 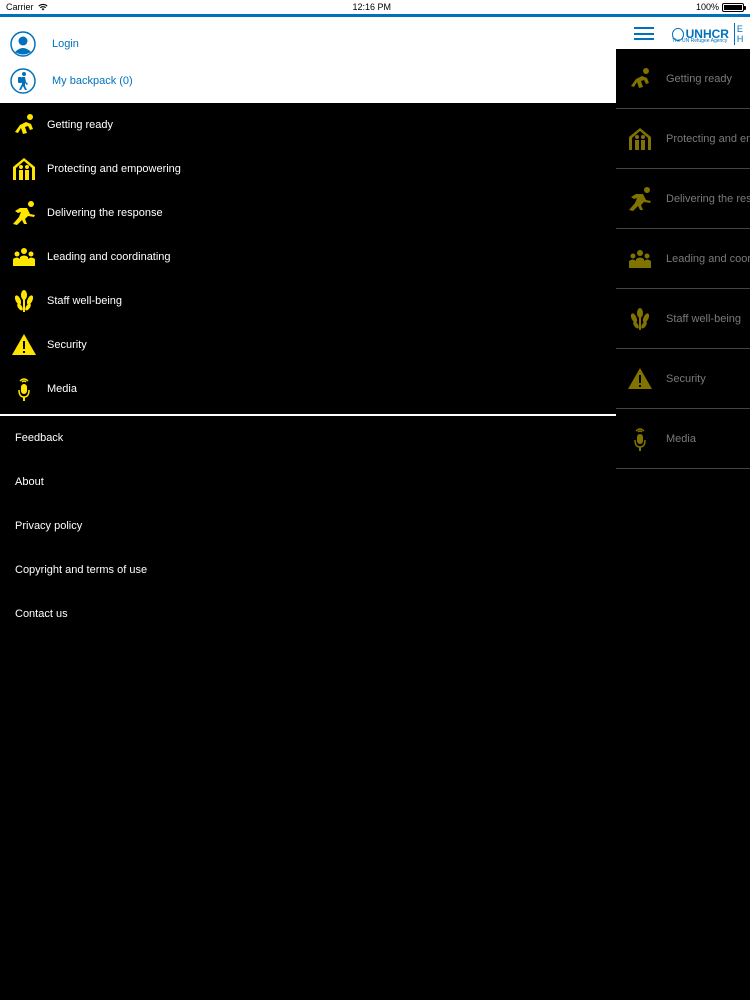 What do you see at coordinates (683, 379) in the screenshot?
I see `main-item-security: Security` at bounding box center [683, 379].